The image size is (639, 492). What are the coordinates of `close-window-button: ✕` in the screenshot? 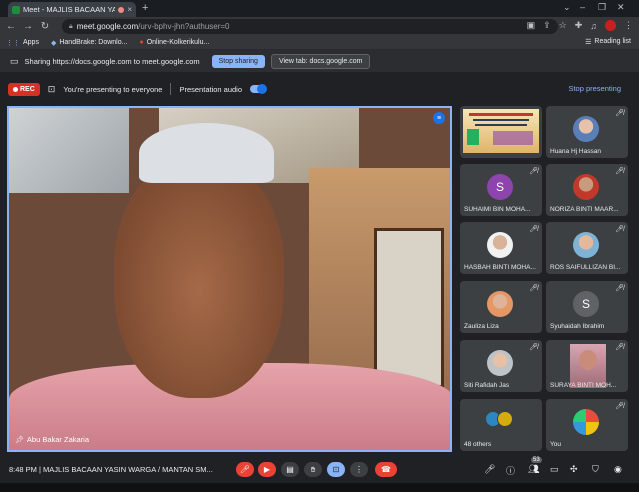 It's located at (621, 7).